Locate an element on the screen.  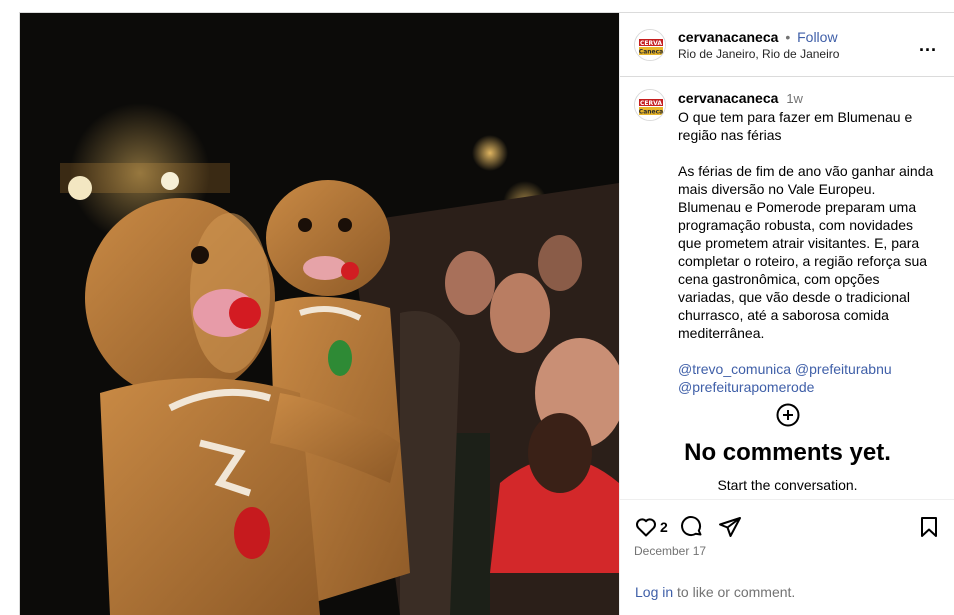
add-circle-icon is located at coordinates (787, 415).